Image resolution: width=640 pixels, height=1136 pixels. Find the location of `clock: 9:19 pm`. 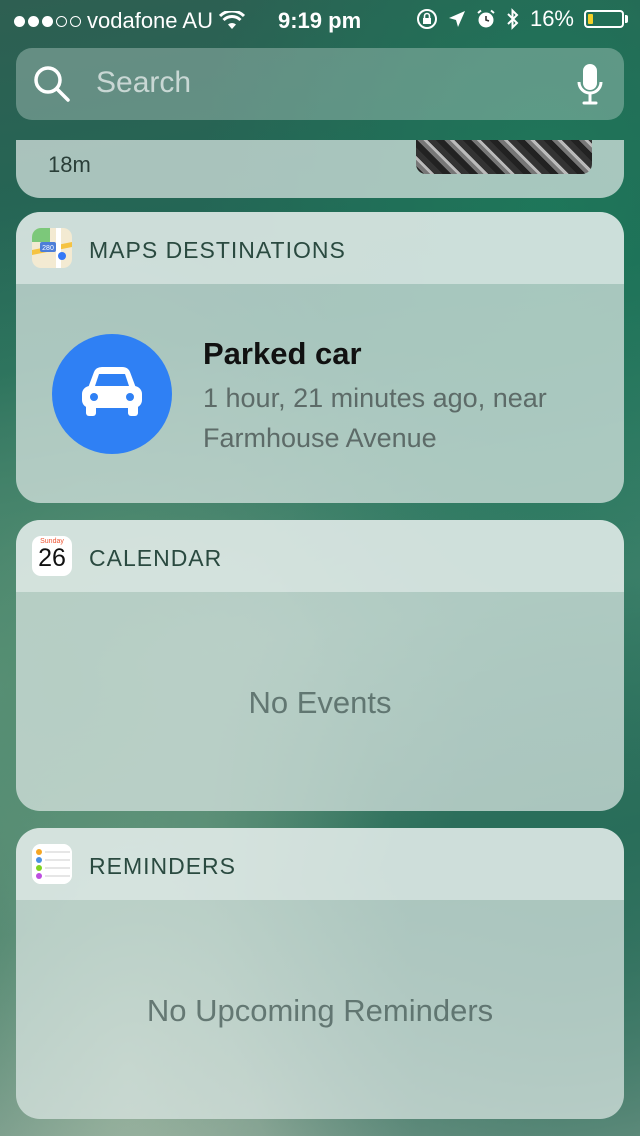

clock: 9:19 pm is located at coordinates (320, 20).